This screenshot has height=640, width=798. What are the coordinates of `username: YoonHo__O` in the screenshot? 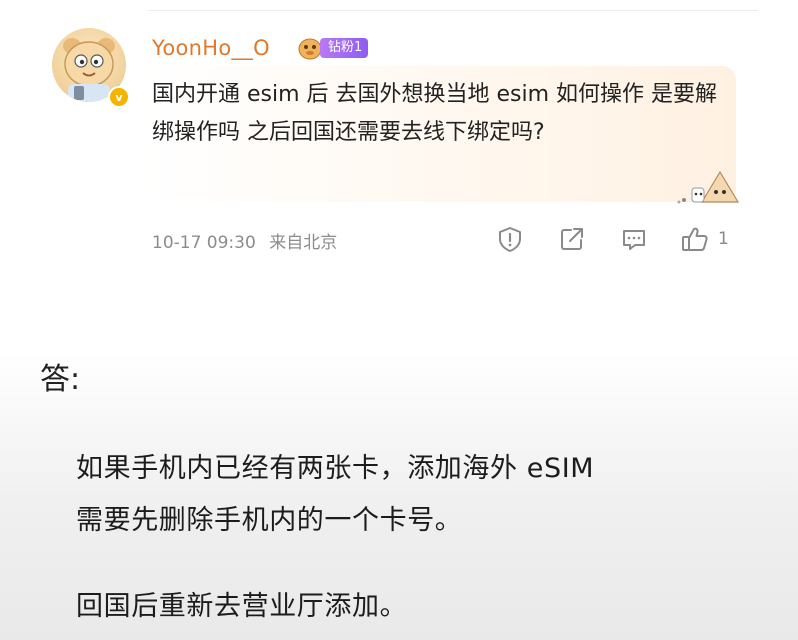 It's located at (211, 48).